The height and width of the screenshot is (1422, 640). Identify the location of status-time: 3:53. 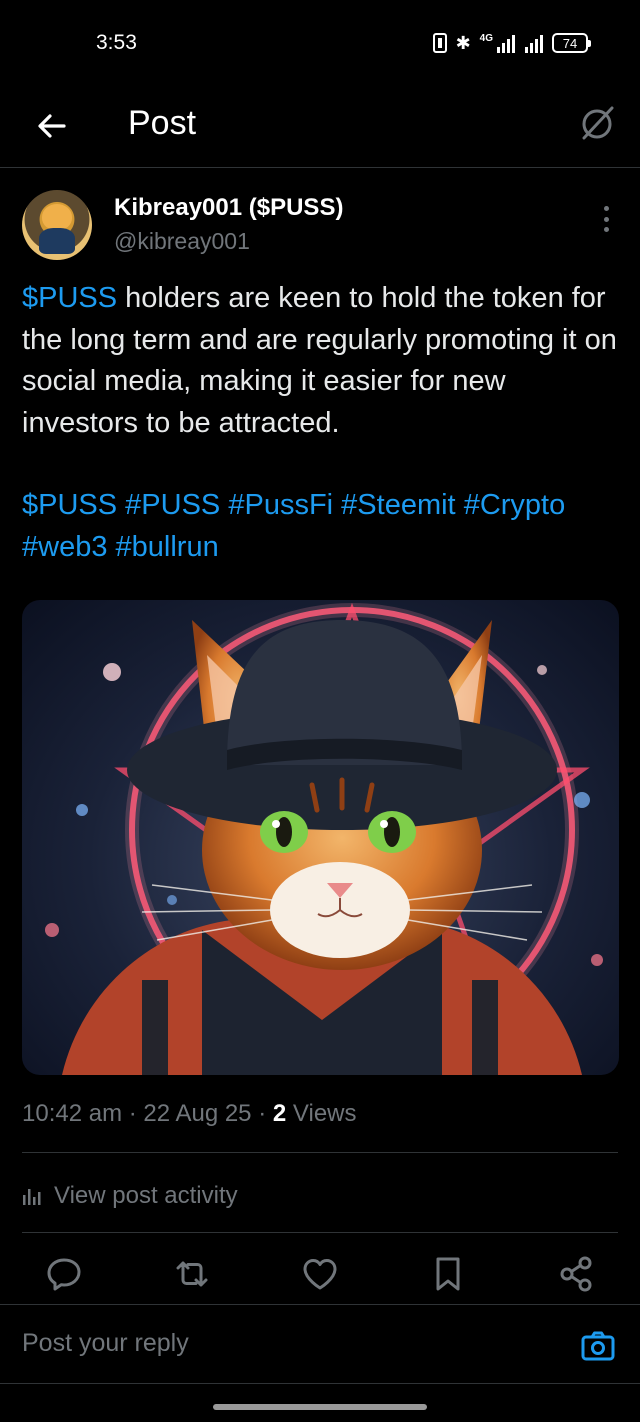
(116, 42).